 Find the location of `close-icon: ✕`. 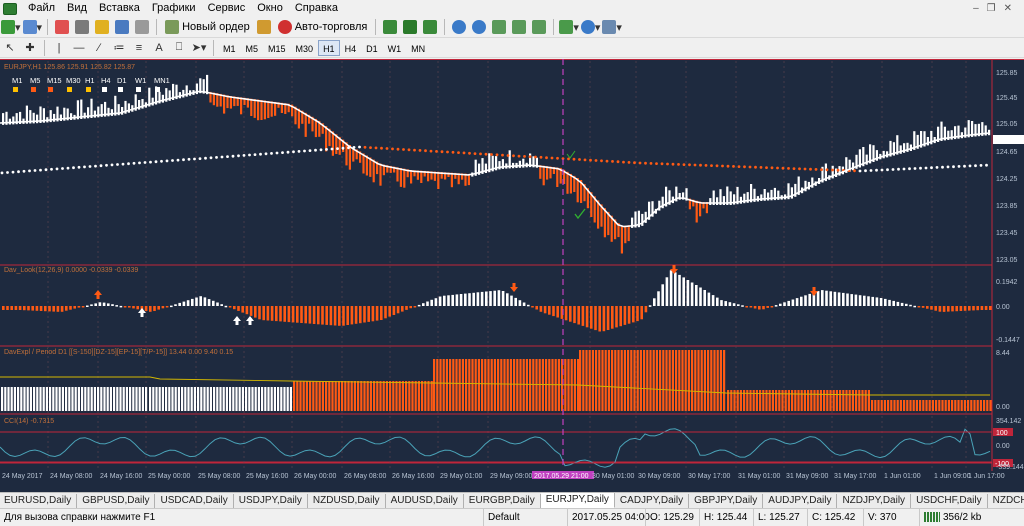

close-icon: ✕ is located at coordinates (1008, 8).